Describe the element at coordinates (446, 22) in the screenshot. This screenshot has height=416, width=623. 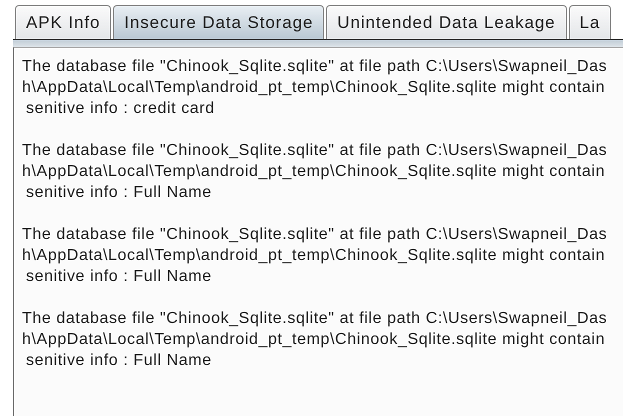
I see `tab: Unintended Data Leakage` at that location.